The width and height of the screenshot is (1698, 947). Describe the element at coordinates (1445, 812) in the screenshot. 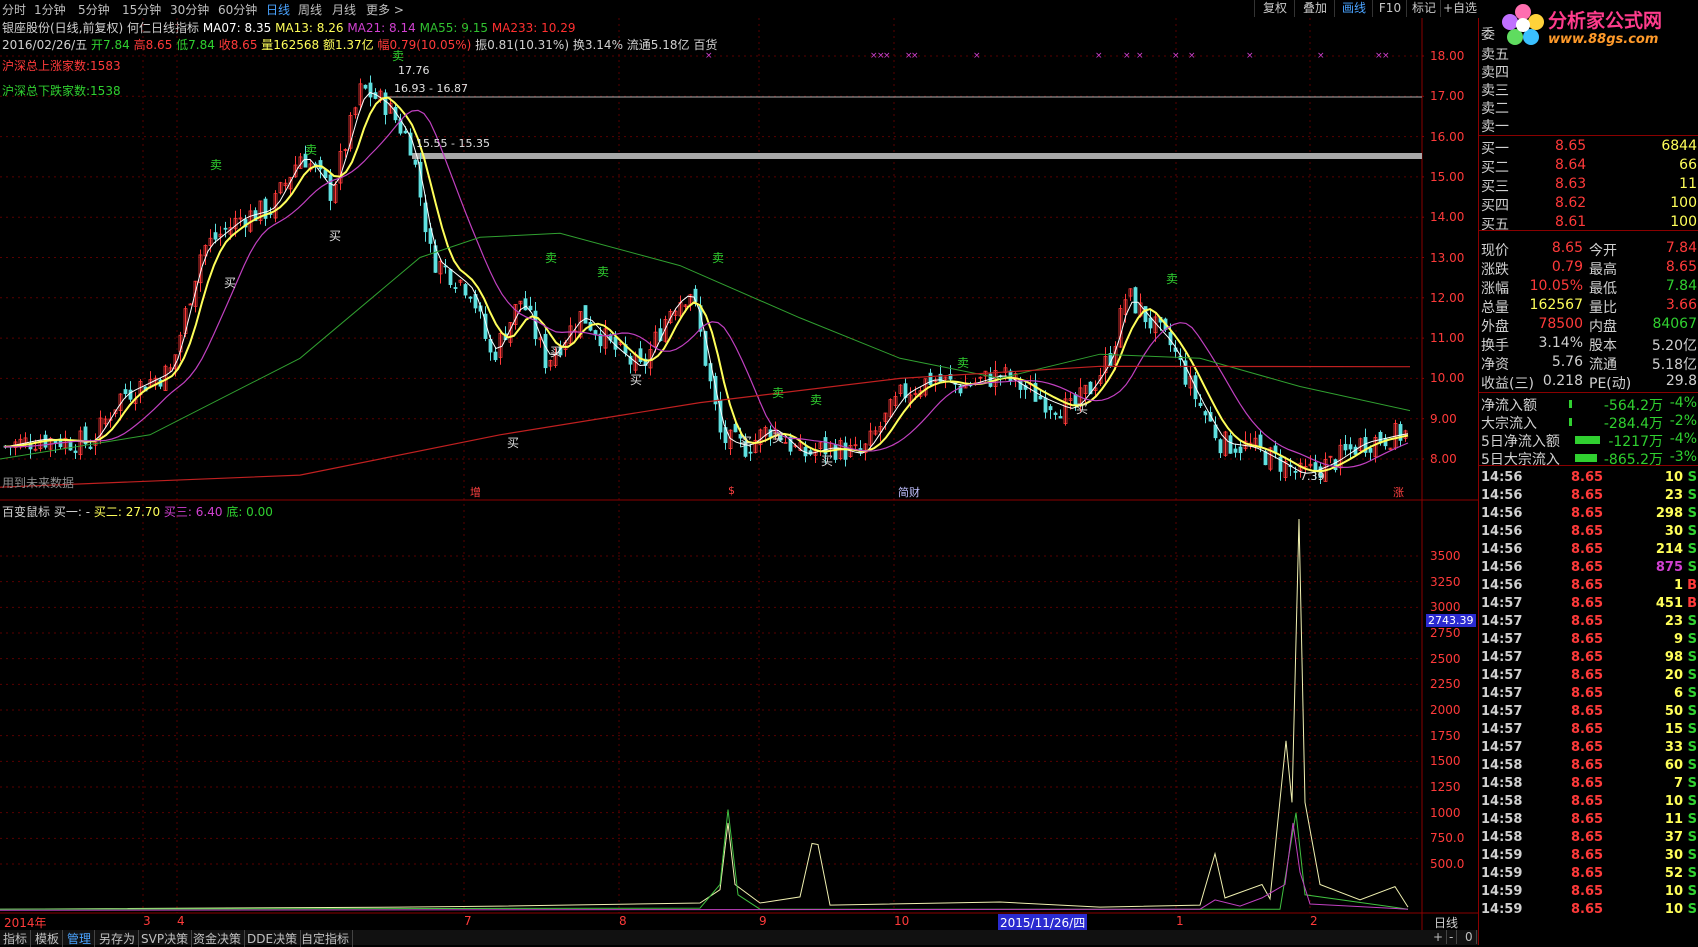

I see `indicator-tick-label: 1000` at that location.